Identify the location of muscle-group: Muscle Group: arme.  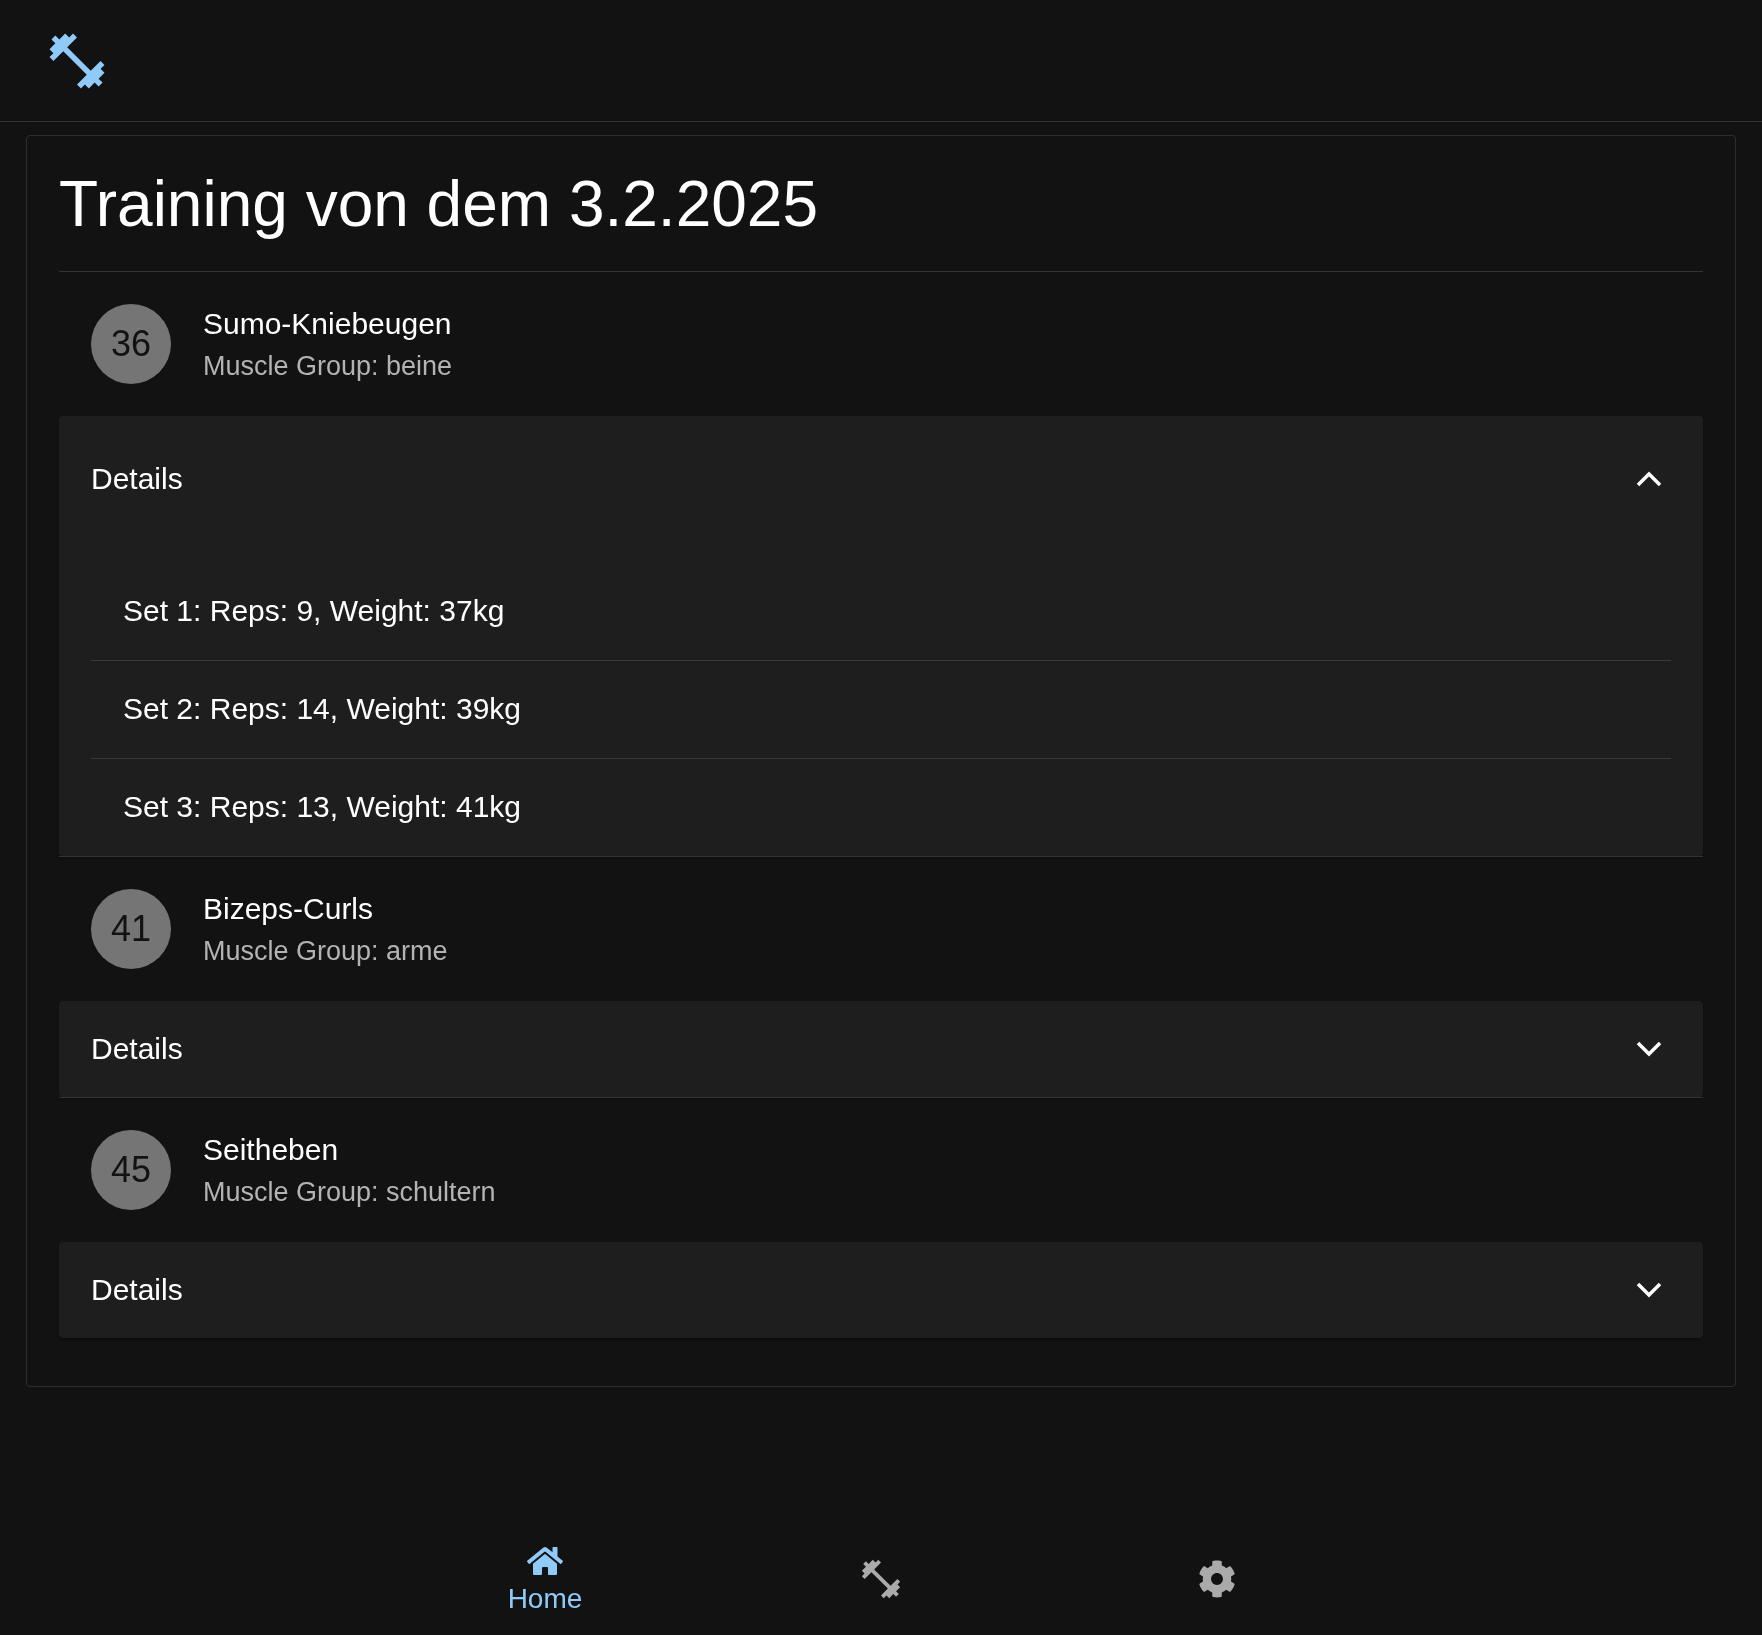
(325, 951).